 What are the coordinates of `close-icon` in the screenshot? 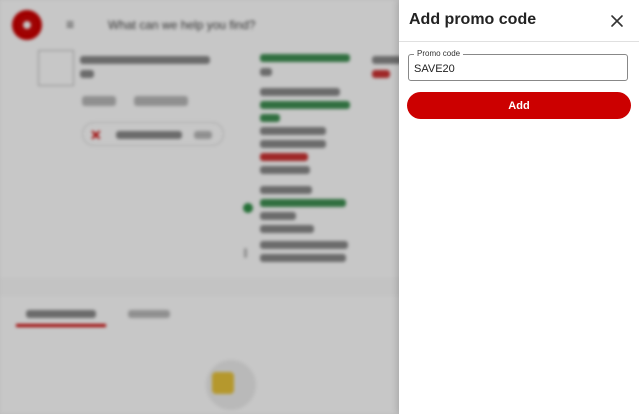 It's located at (617, 21).